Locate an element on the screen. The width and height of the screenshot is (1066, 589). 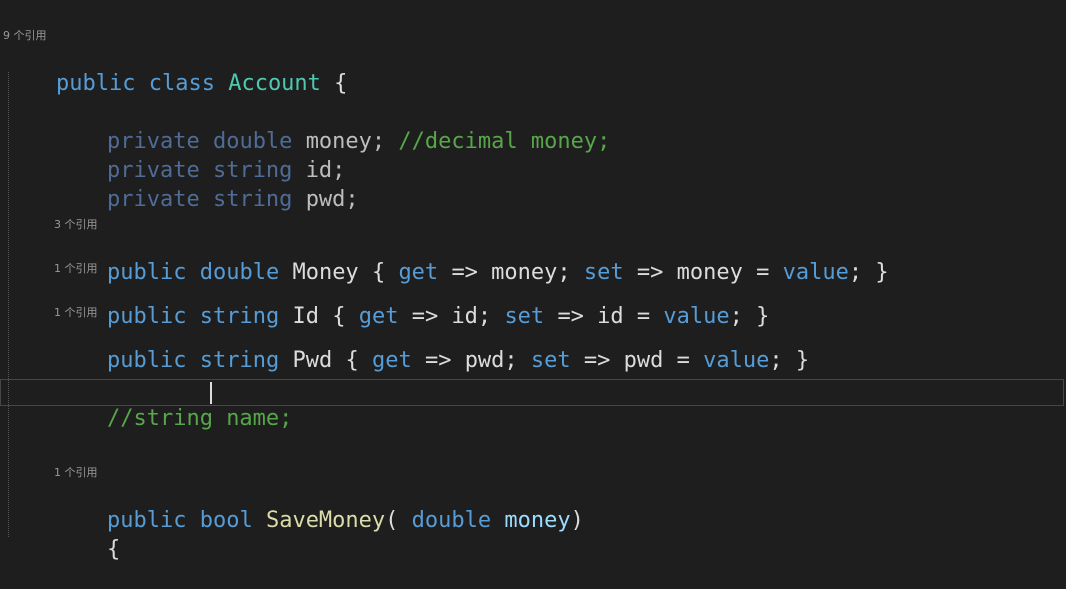
codelens-id-references: 1 个引用 is located at coordinates (76, 269).